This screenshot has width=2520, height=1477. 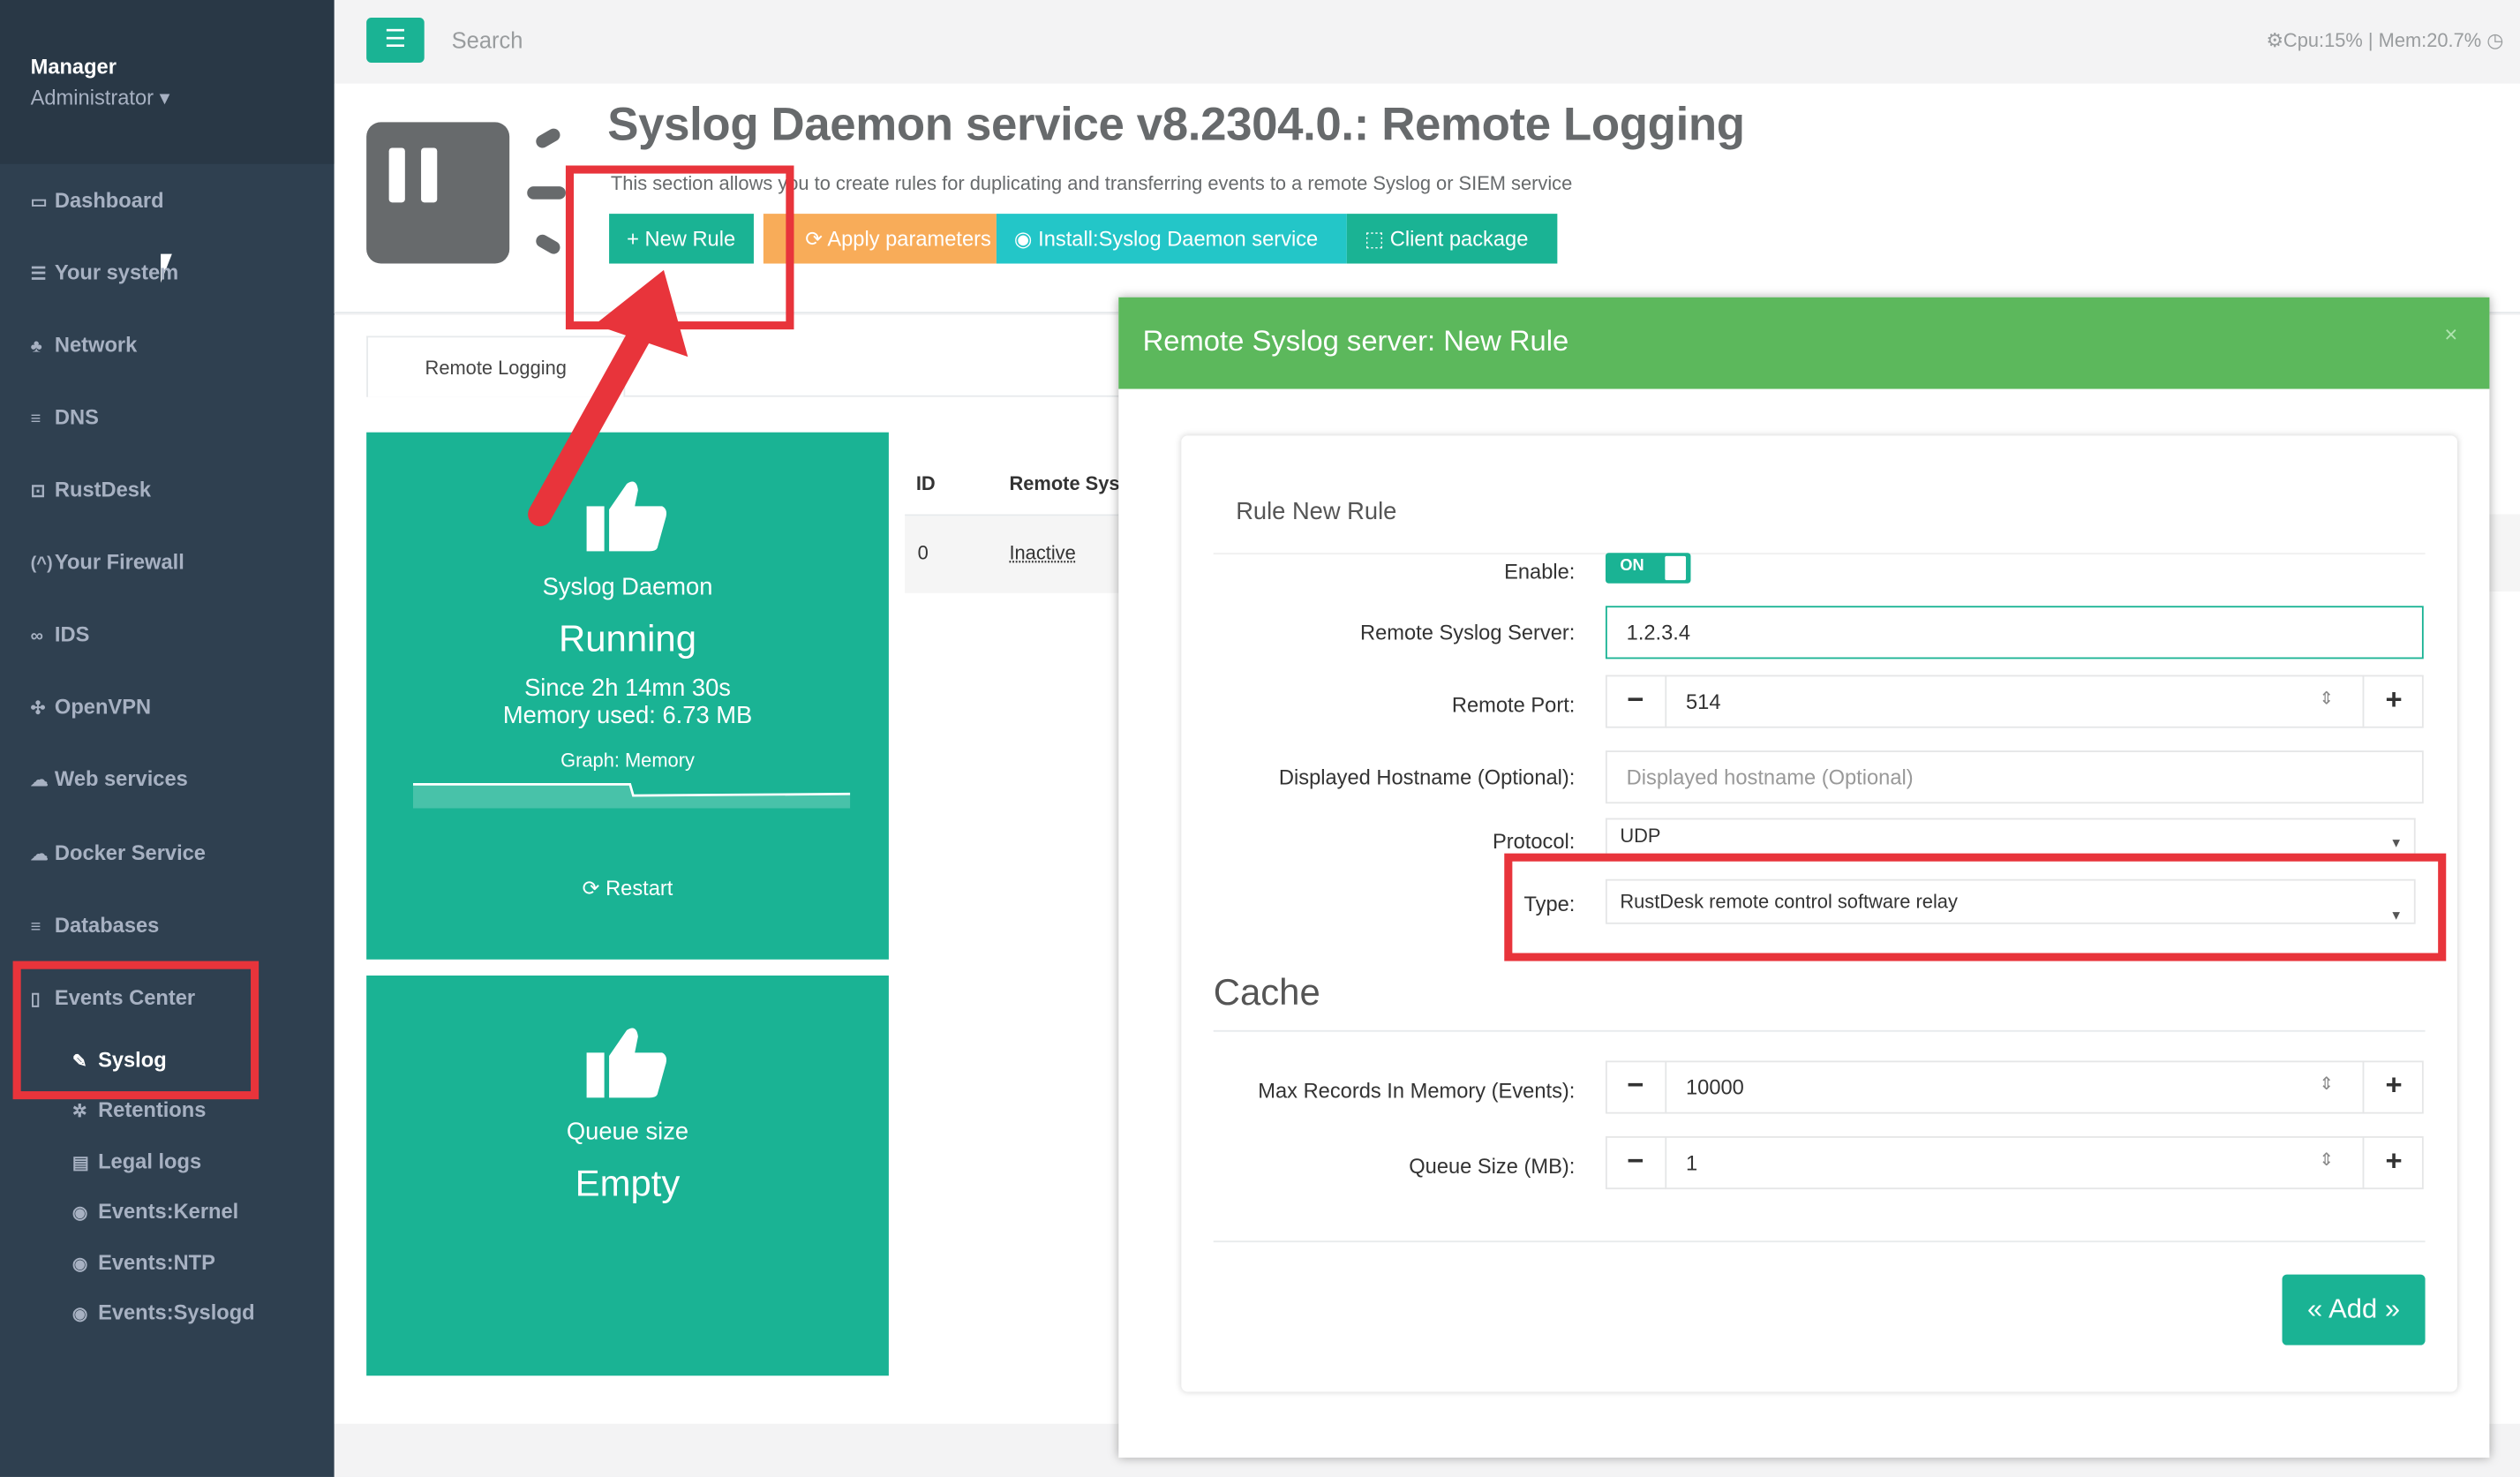 What do you see at coordinates (2393, 701) in the screenshot?
I see `port-increment-button: +` at bounding box center [2393, 701].